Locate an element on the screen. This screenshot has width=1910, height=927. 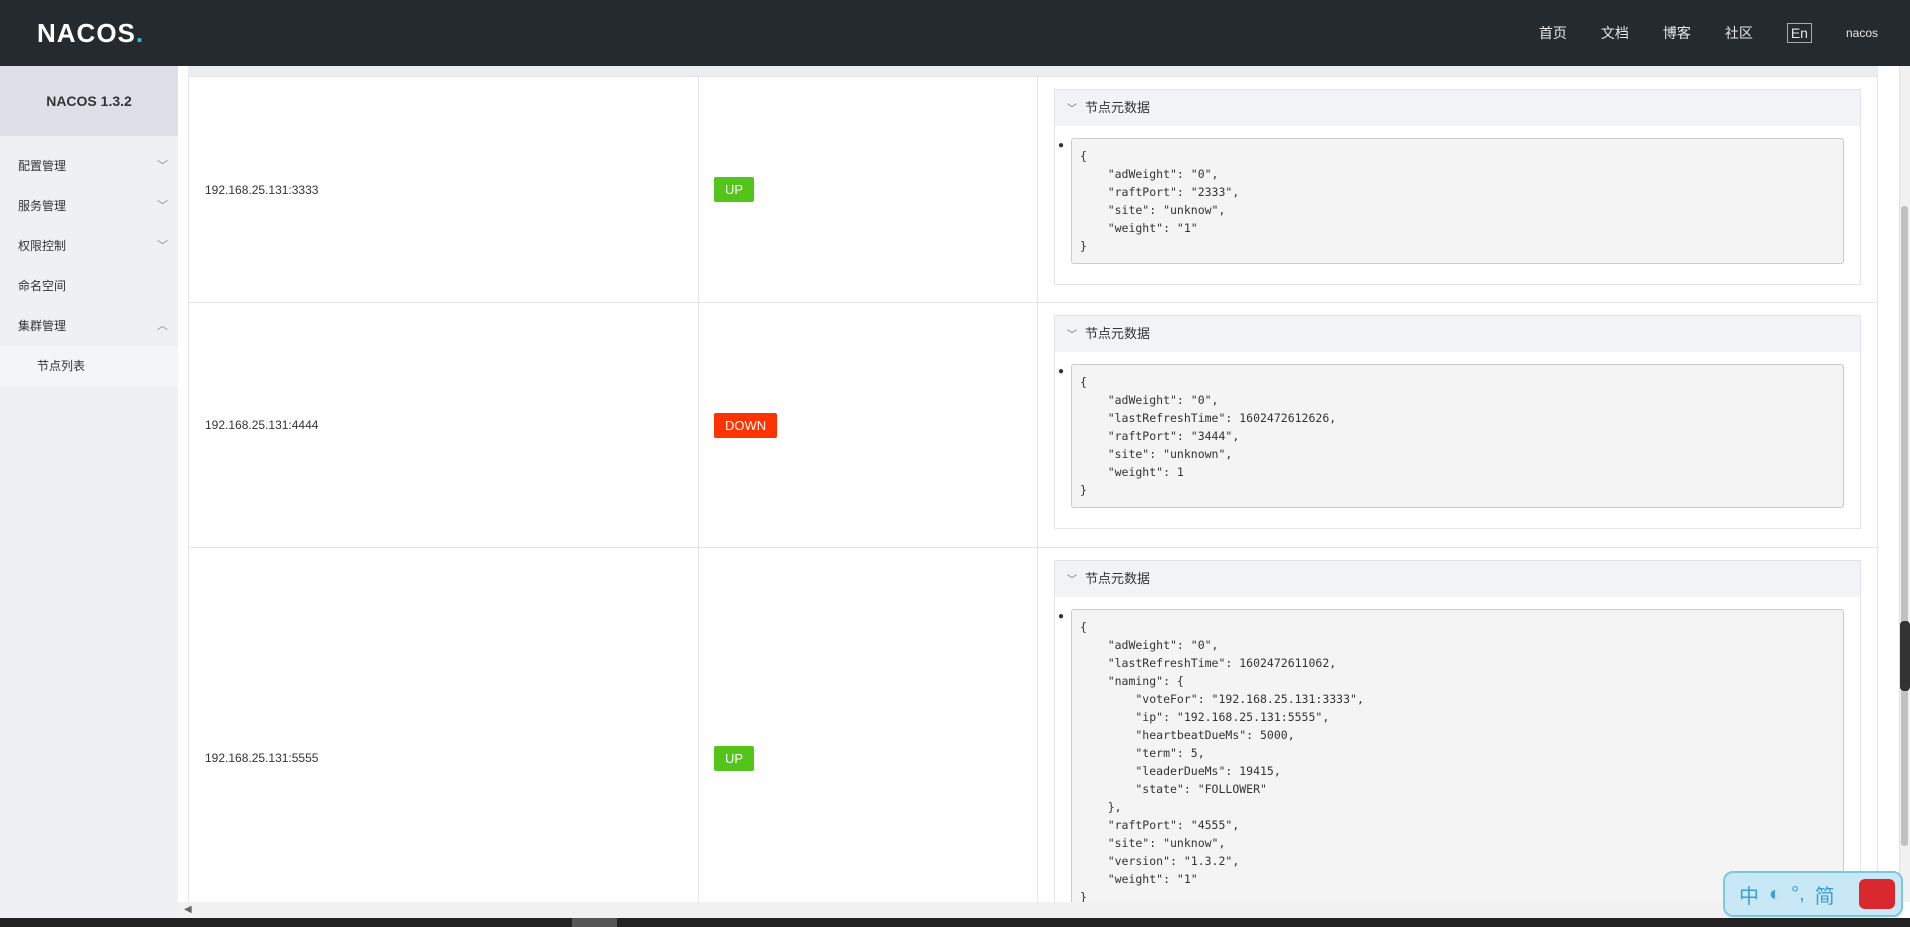
sidebar-item-config: 配置管理 ﹀ is located at coordinates (89, 166).